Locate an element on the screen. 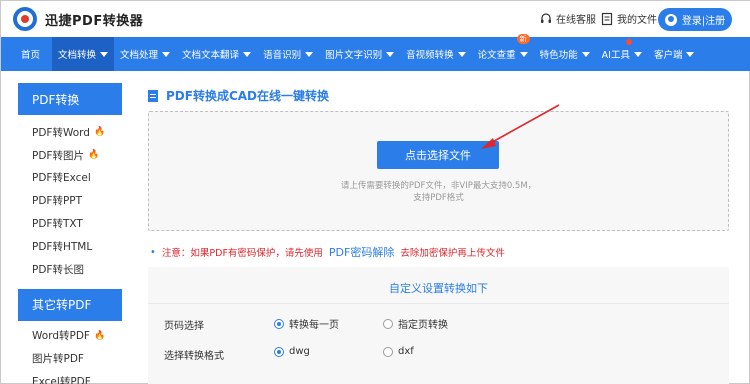  nav-av-convert: 音视频转换 is located at coordinates (436, 54).